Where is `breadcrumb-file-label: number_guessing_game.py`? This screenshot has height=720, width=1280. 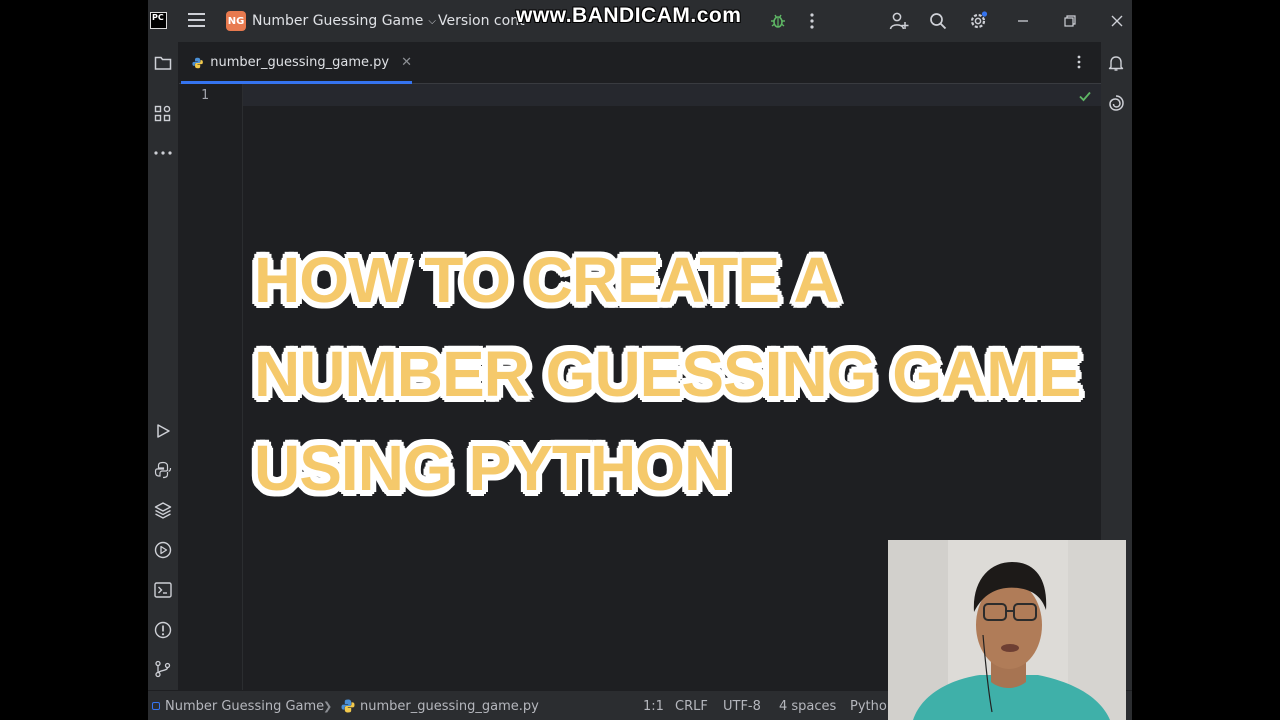 breadcrumb-file-label: number_guessing_game.py is located at coordinates (449, 706).